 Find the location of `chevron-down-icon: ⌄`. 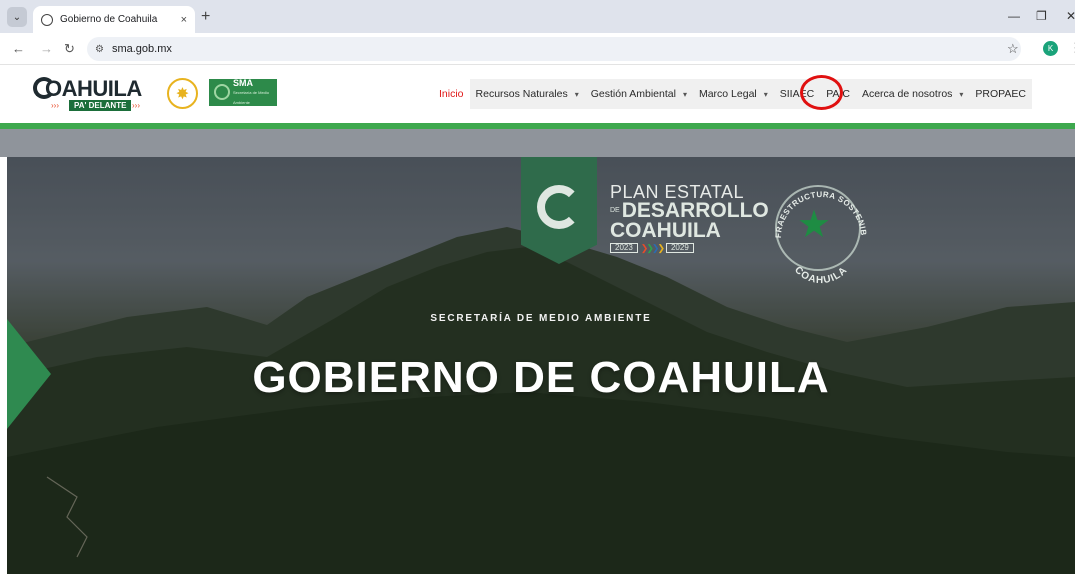

chevron-down-icon: ⌄ is located at coordinates (17, 17).